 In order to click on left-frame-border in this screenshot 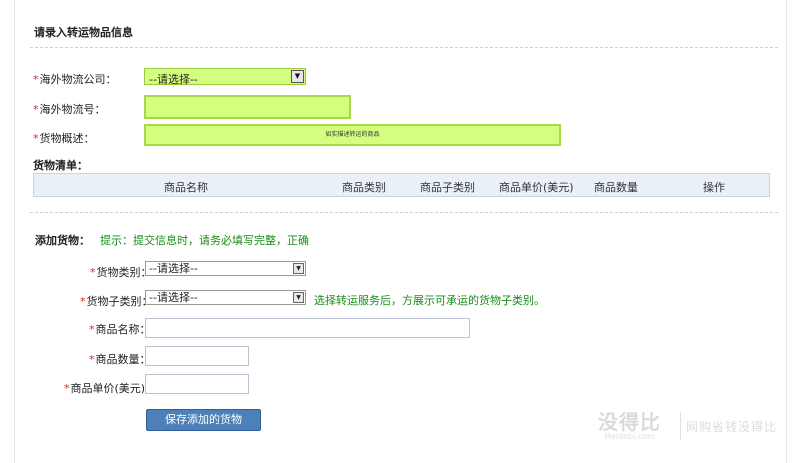, I will do `click(14, 231)`.